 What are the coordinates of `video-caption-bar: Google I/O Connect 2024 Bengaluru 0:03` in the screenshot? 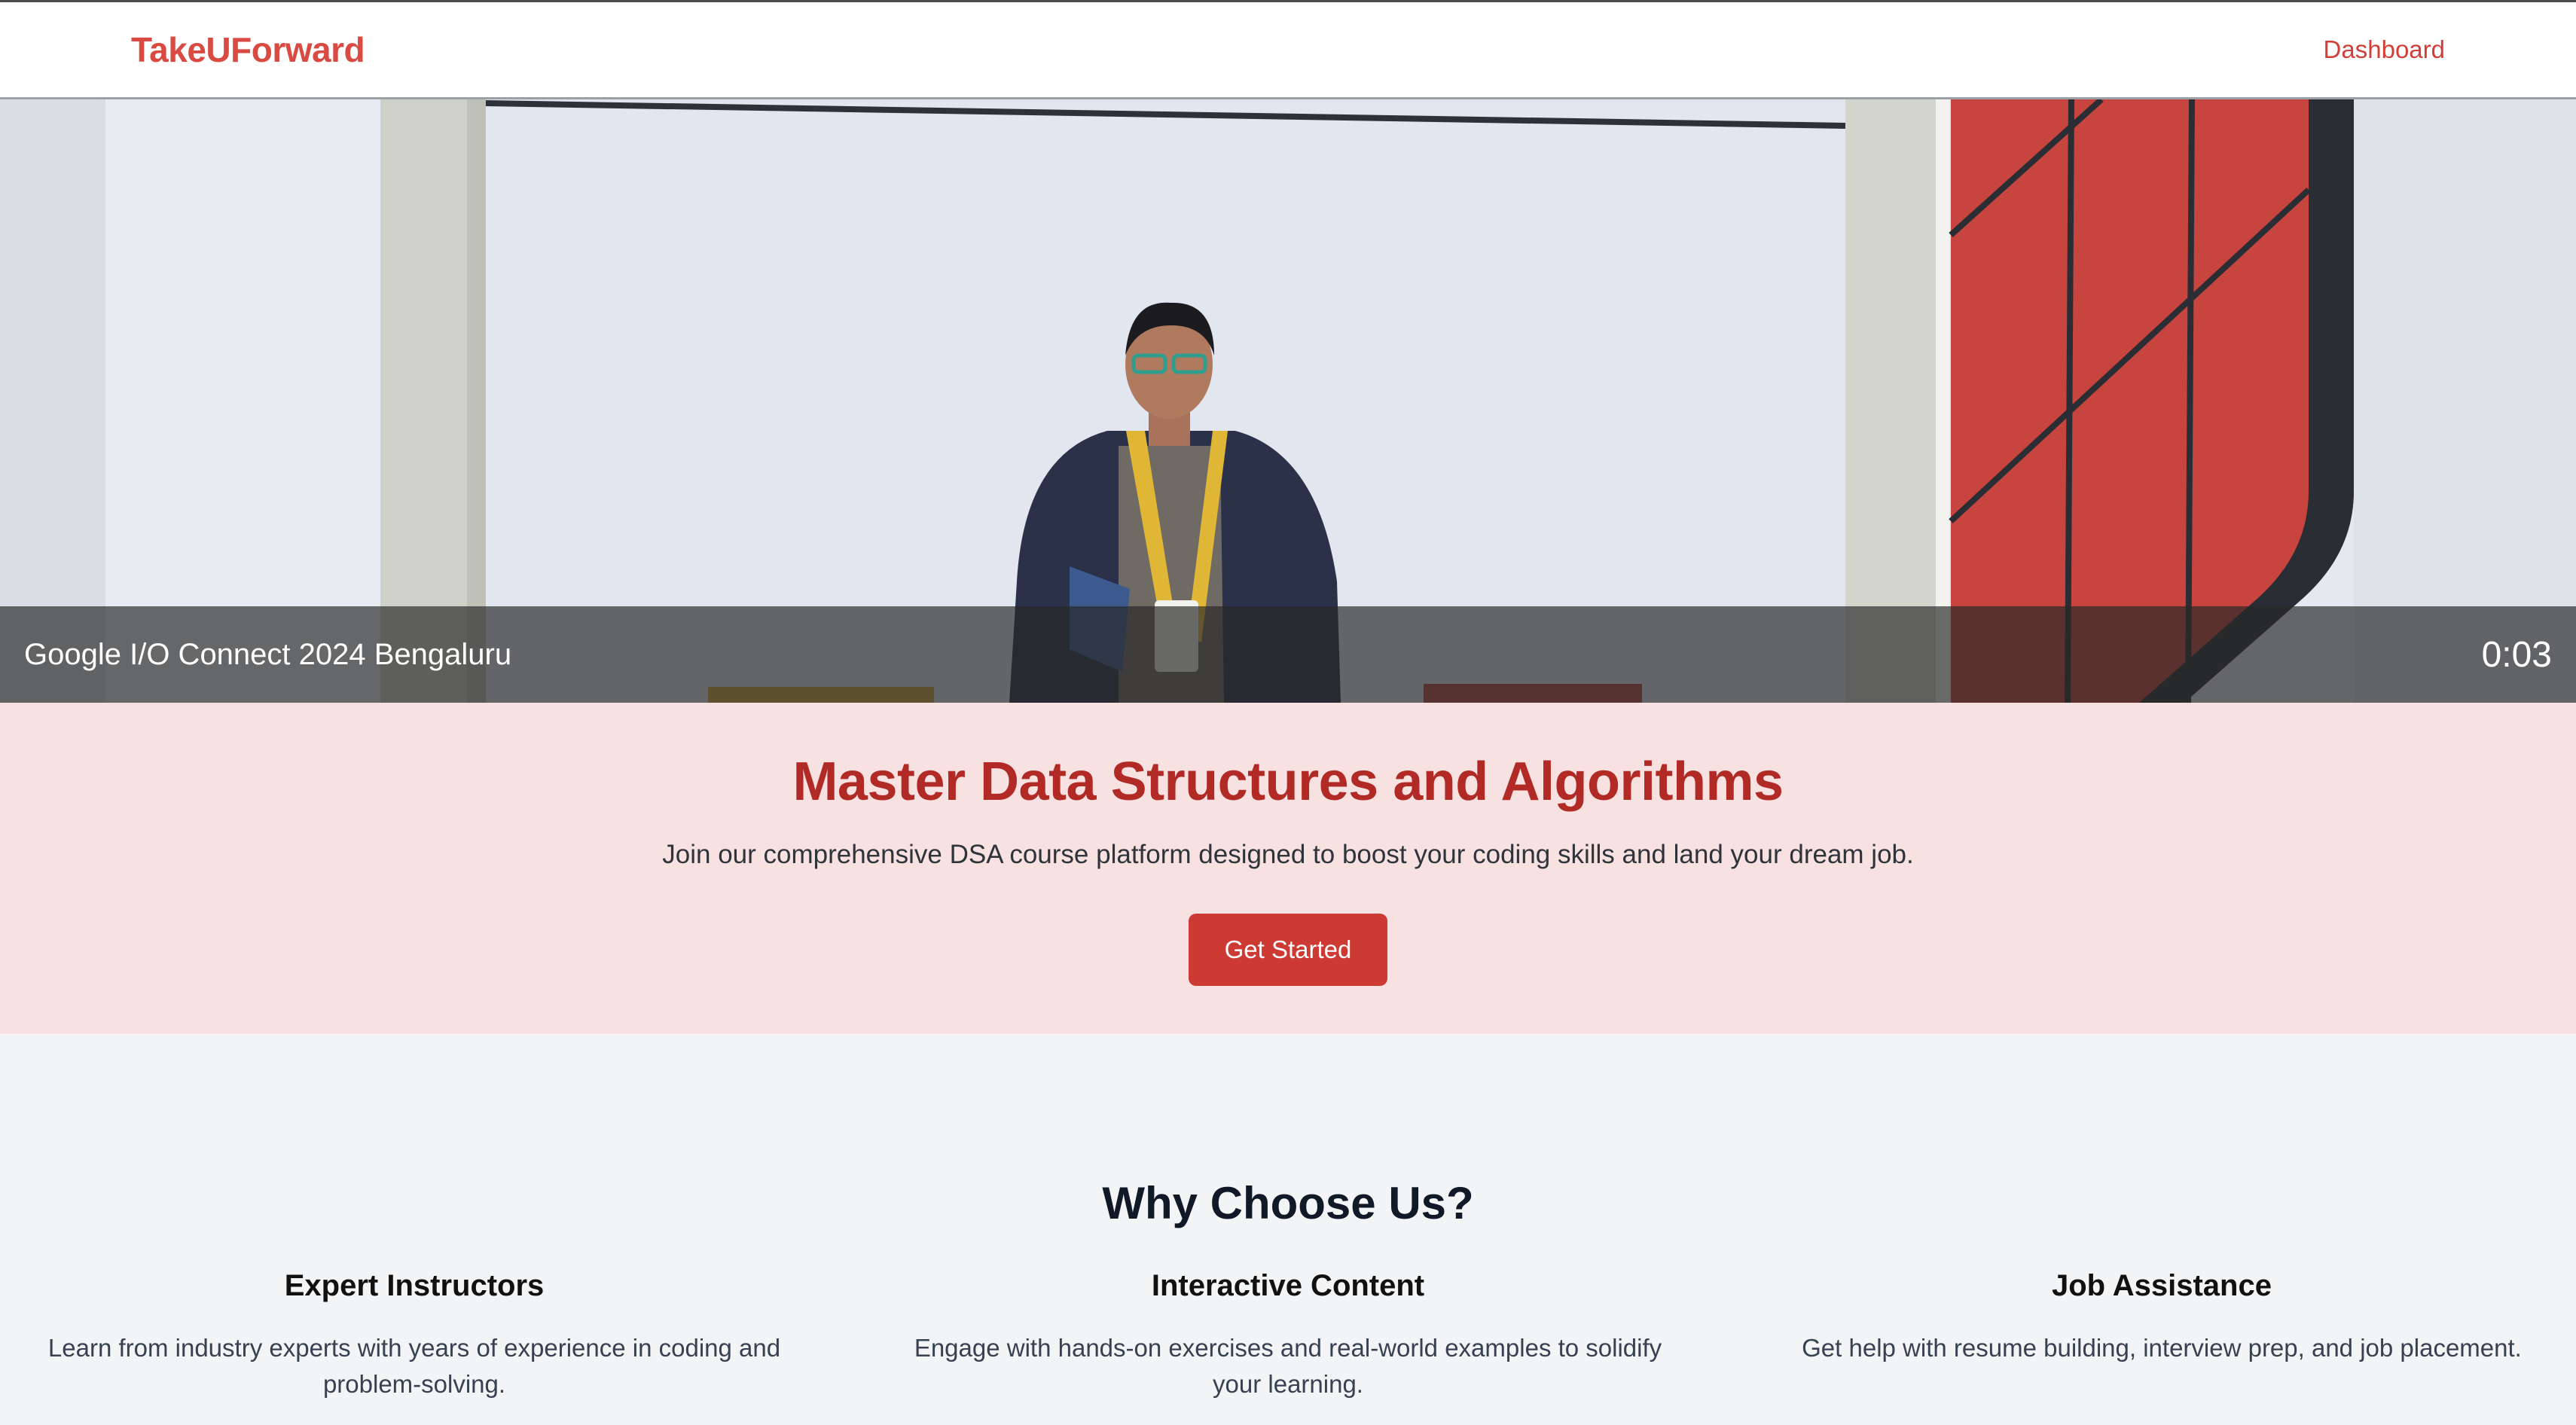 It's located at (1288, 655).